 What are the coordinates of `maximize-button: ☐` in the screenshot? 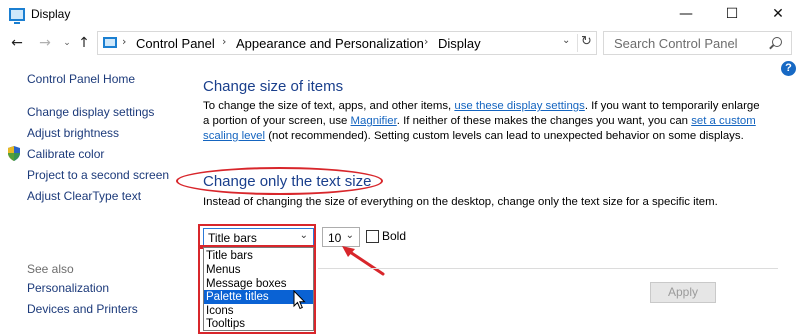 It's located at (732, 15).